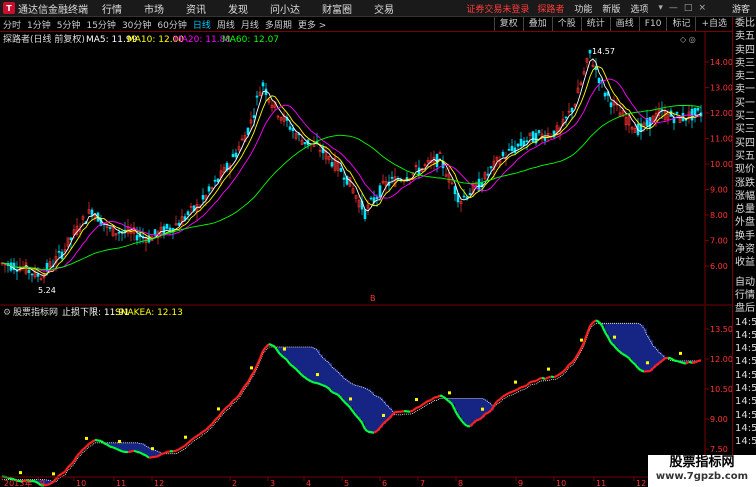 Image resolution: width=756 pixels, height=487 pixels. I want to click on side-panel-item: 买二, so click(744, 116).